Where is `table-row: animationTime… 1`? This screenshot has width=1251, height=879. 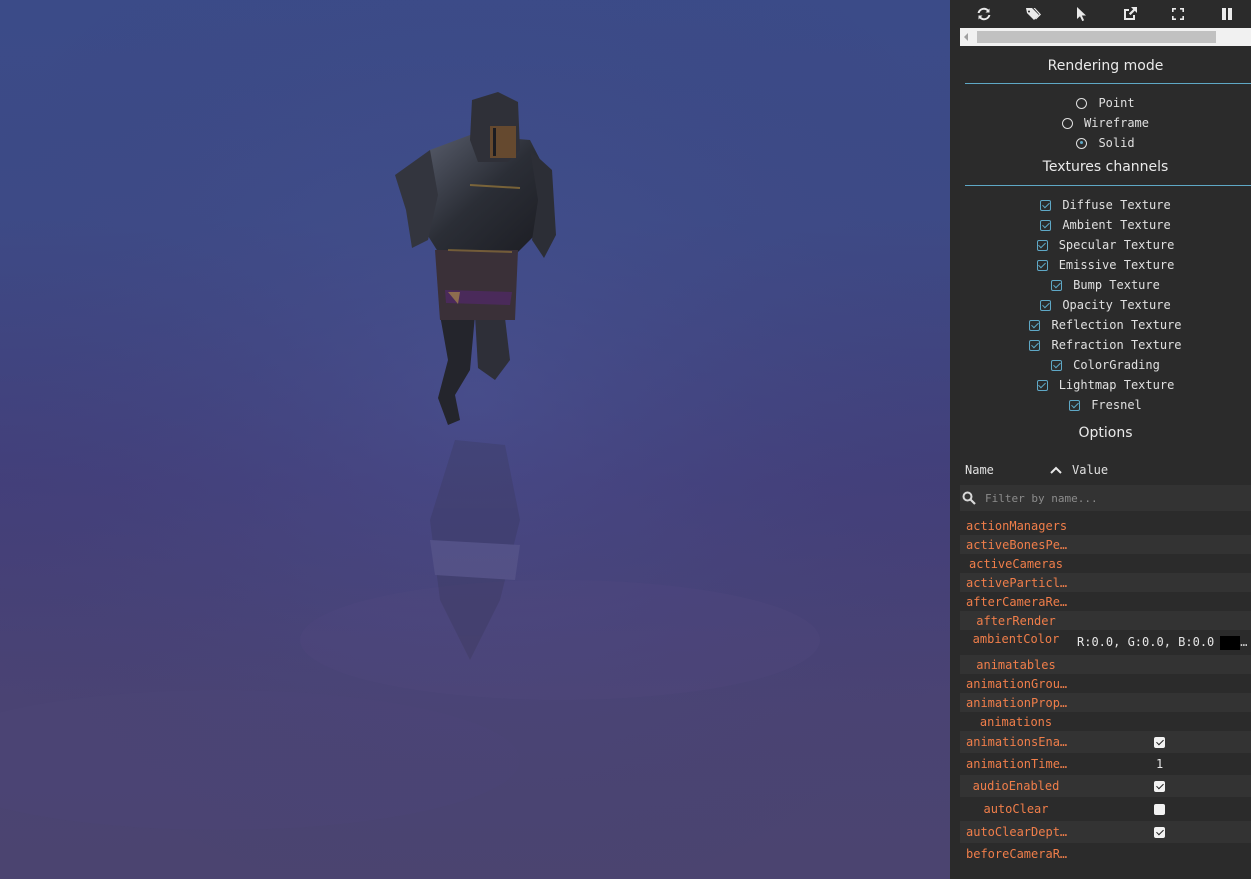
table-row: animationTime… 1 is located at coordinates (1105, 764).